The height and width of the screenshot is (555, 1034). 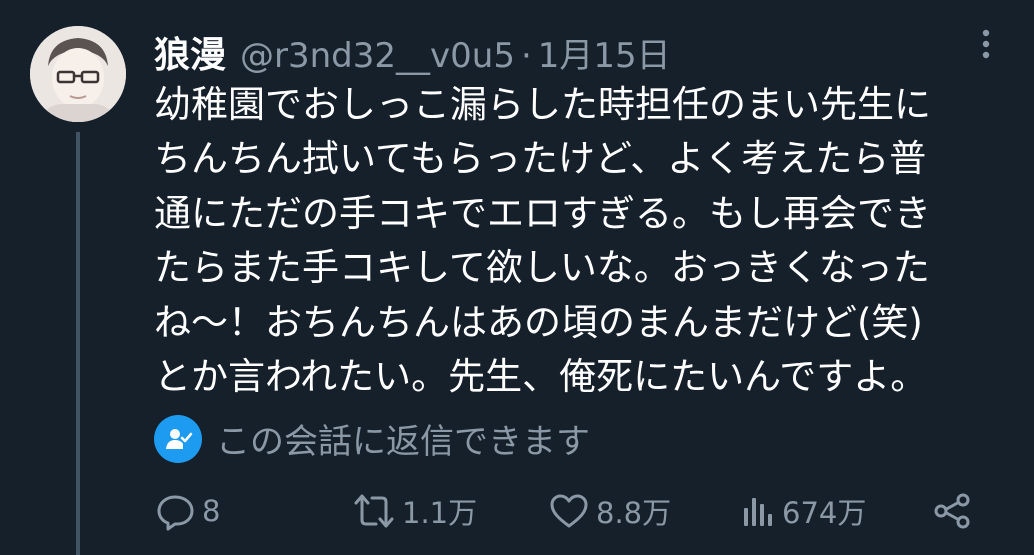 I want to click on retweet-button: 1.1万, so click(x=414, y=511).